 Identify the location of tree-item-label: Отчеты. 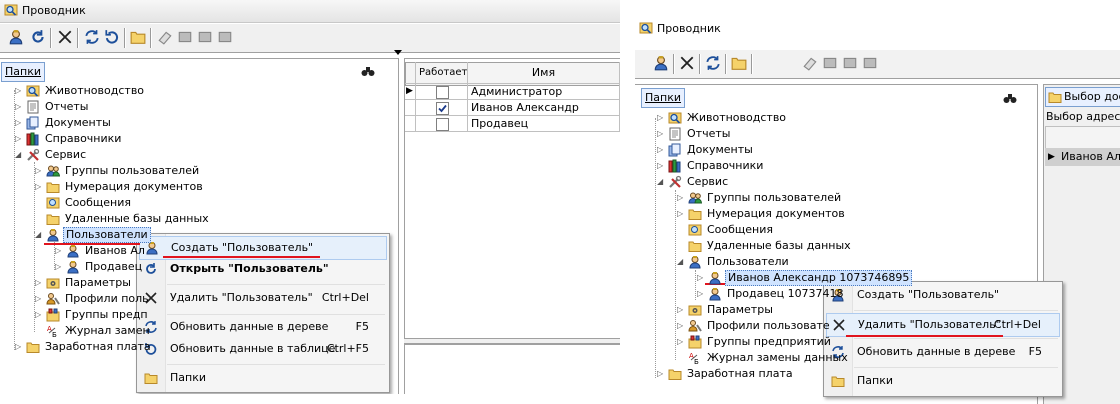
(709, 133).